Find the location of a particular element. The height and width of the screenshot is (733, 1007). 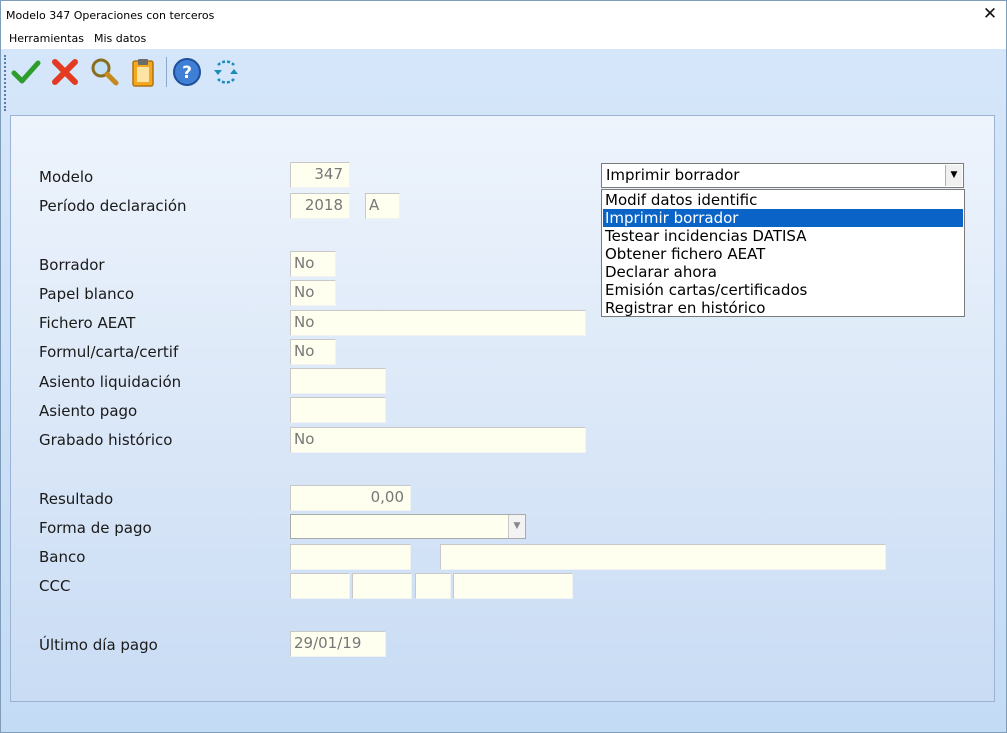

forma-pago-select: ▼ is located at coordinates (408, 526).